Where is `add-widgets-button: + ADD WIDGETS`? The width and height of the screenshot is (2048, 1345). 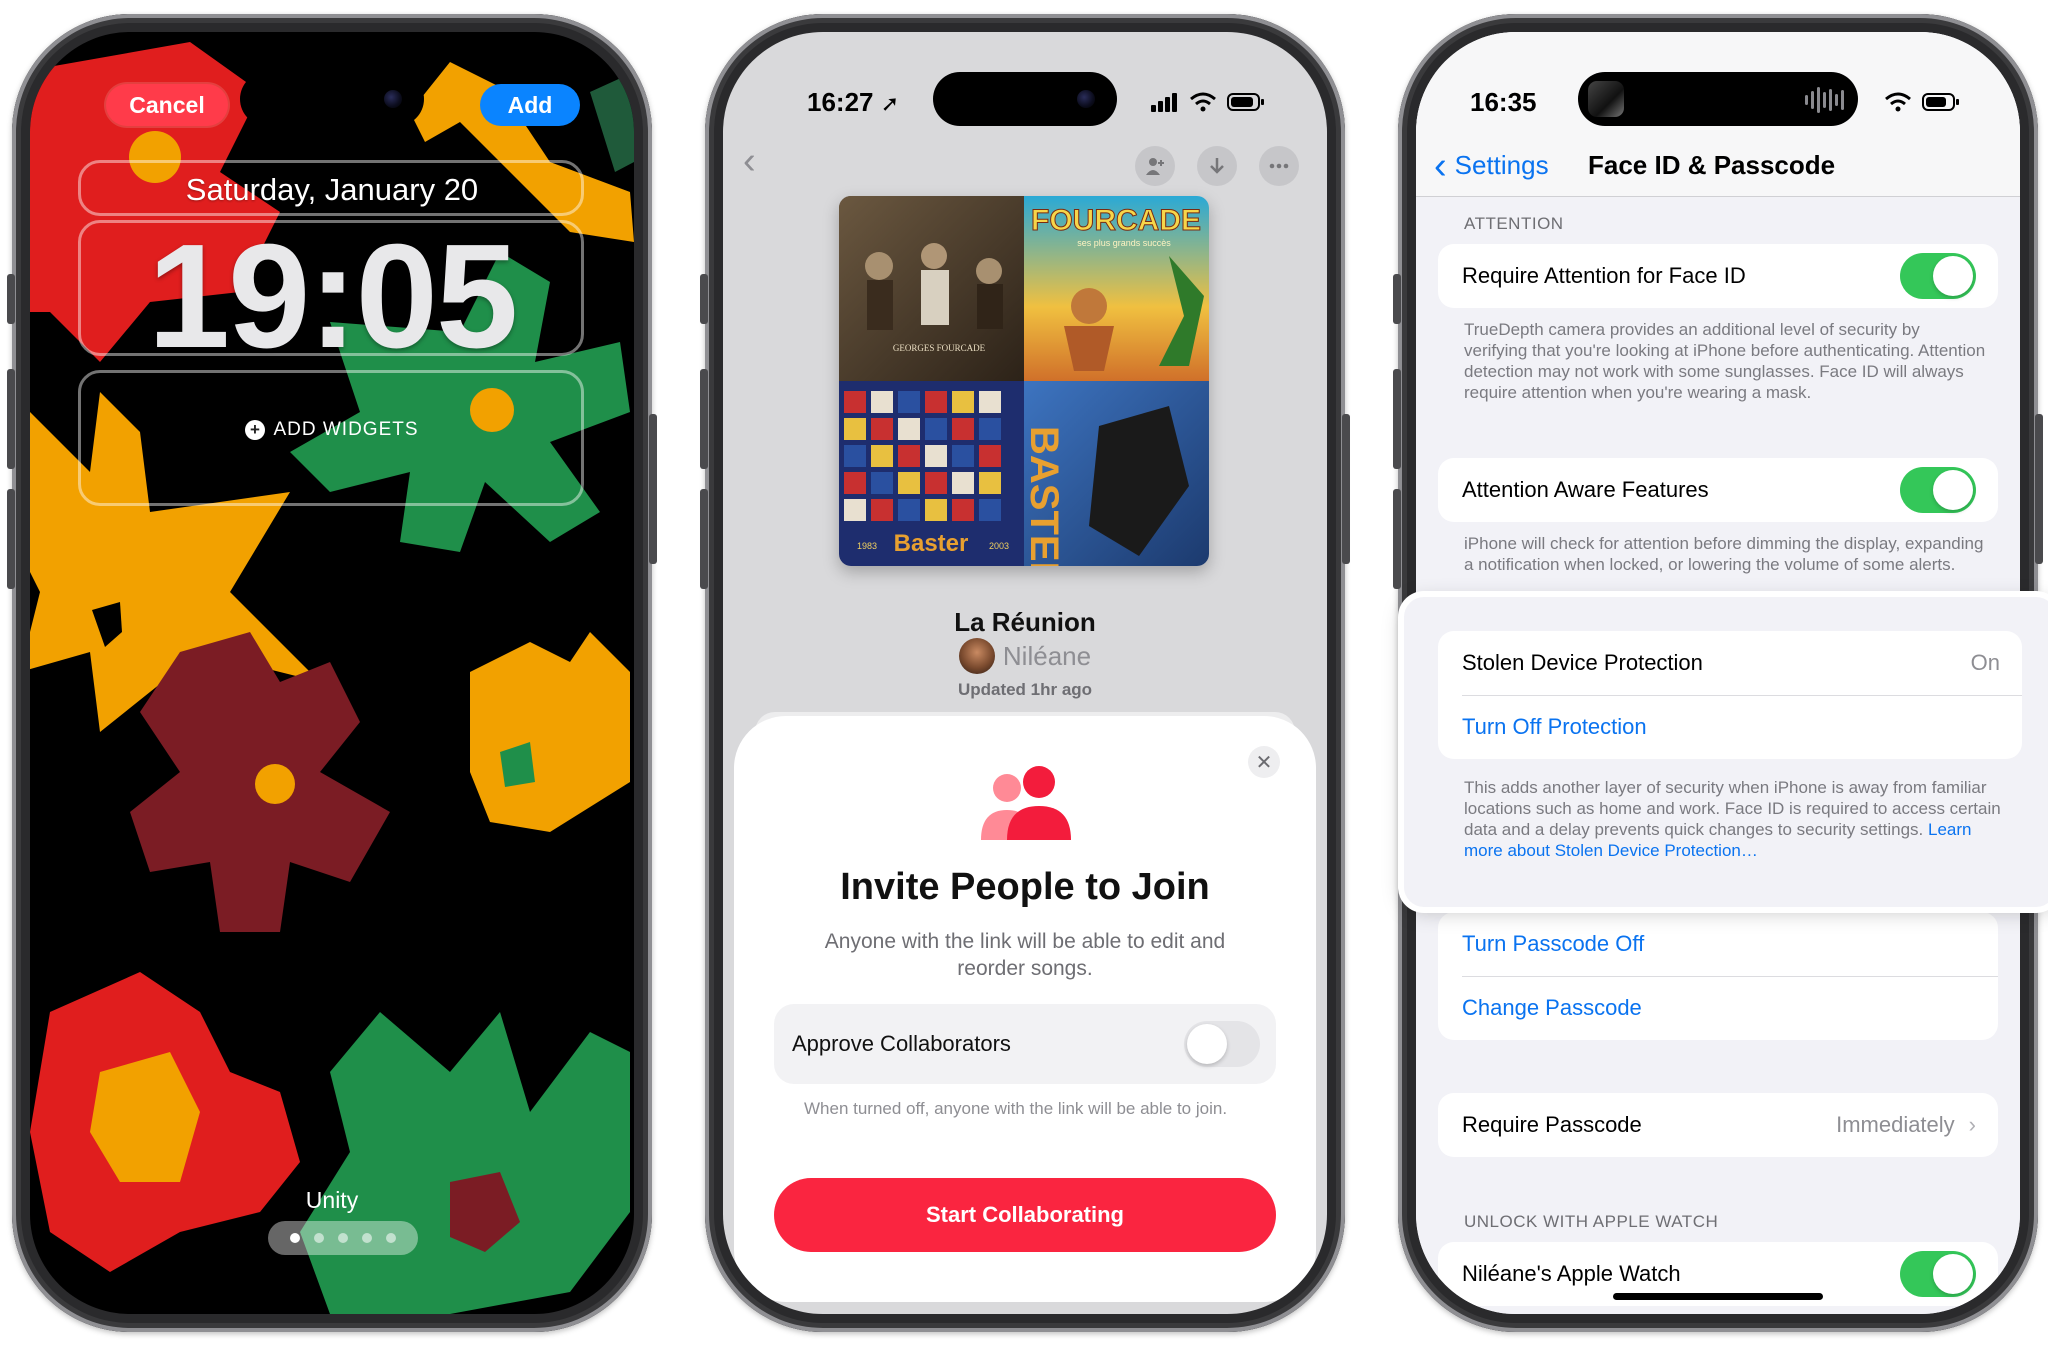 add-widgets-button: + ADD WIDGETS is located at coordinates (332, 430).